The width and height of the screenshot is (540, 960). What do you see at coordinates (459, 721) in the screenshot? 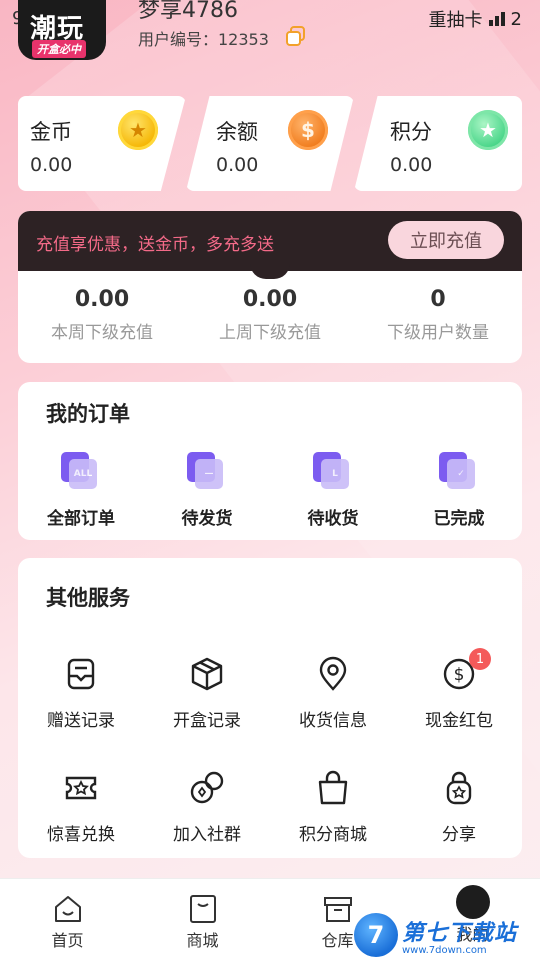
I see `service-label: 现金红包` at bounding box center [459, 721].